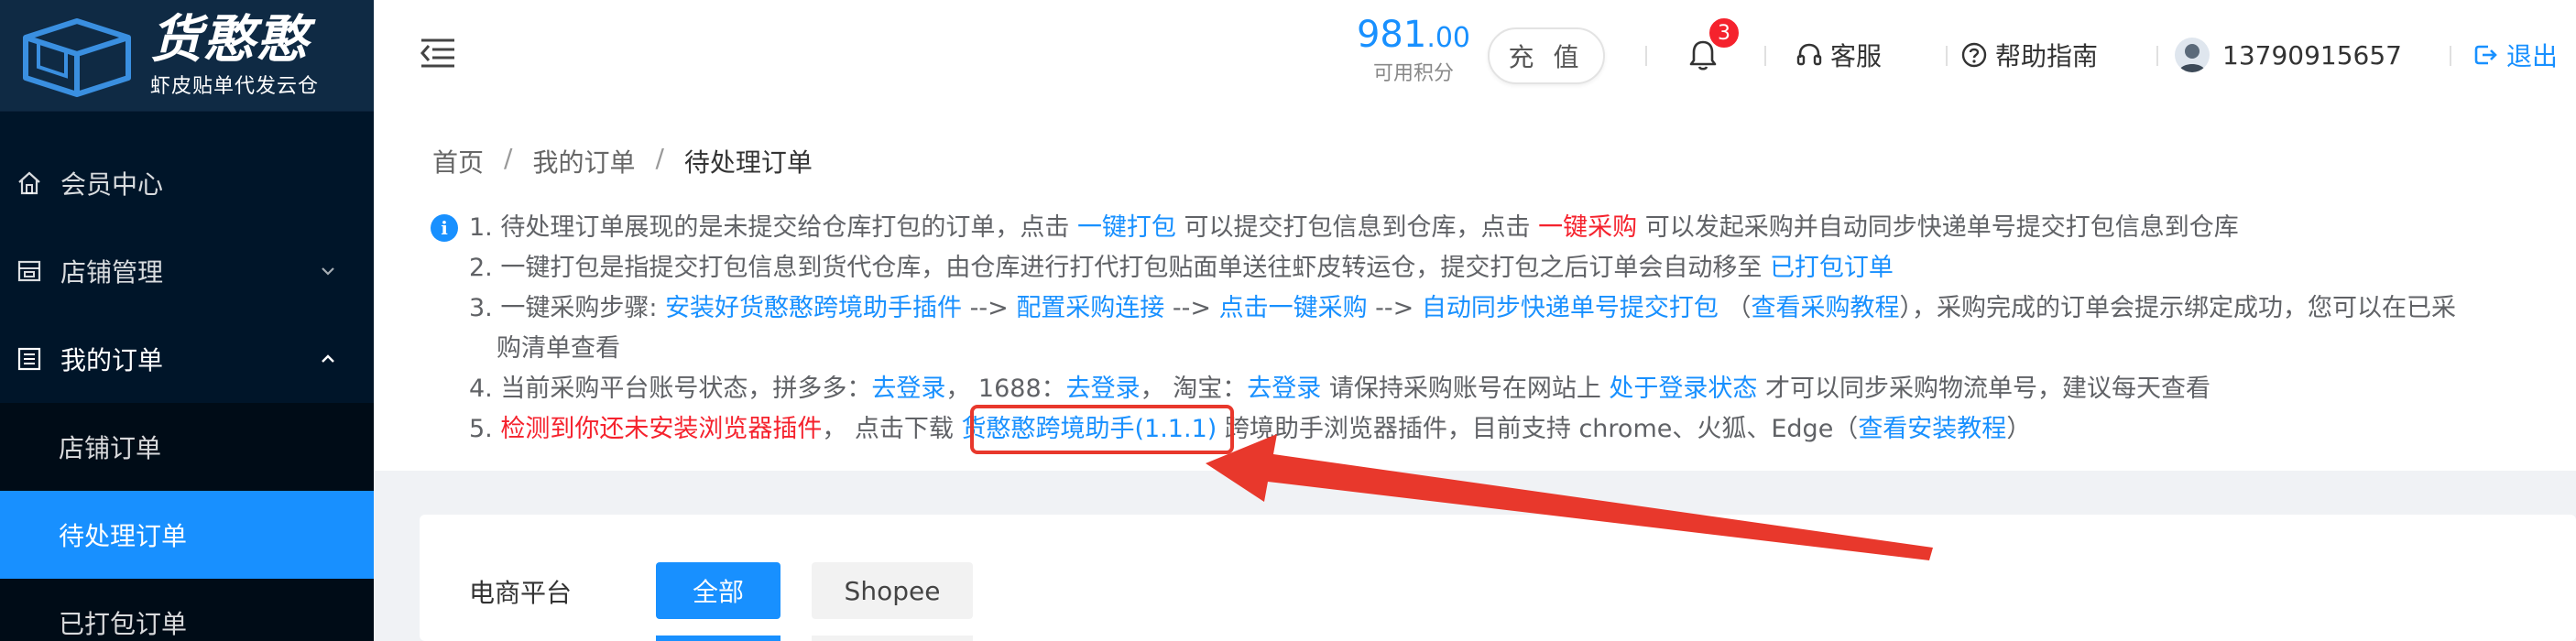  Describe the element at coordinates (1103, 389) in the screenshot. I see `1688-login-link: 去登录` at that location.